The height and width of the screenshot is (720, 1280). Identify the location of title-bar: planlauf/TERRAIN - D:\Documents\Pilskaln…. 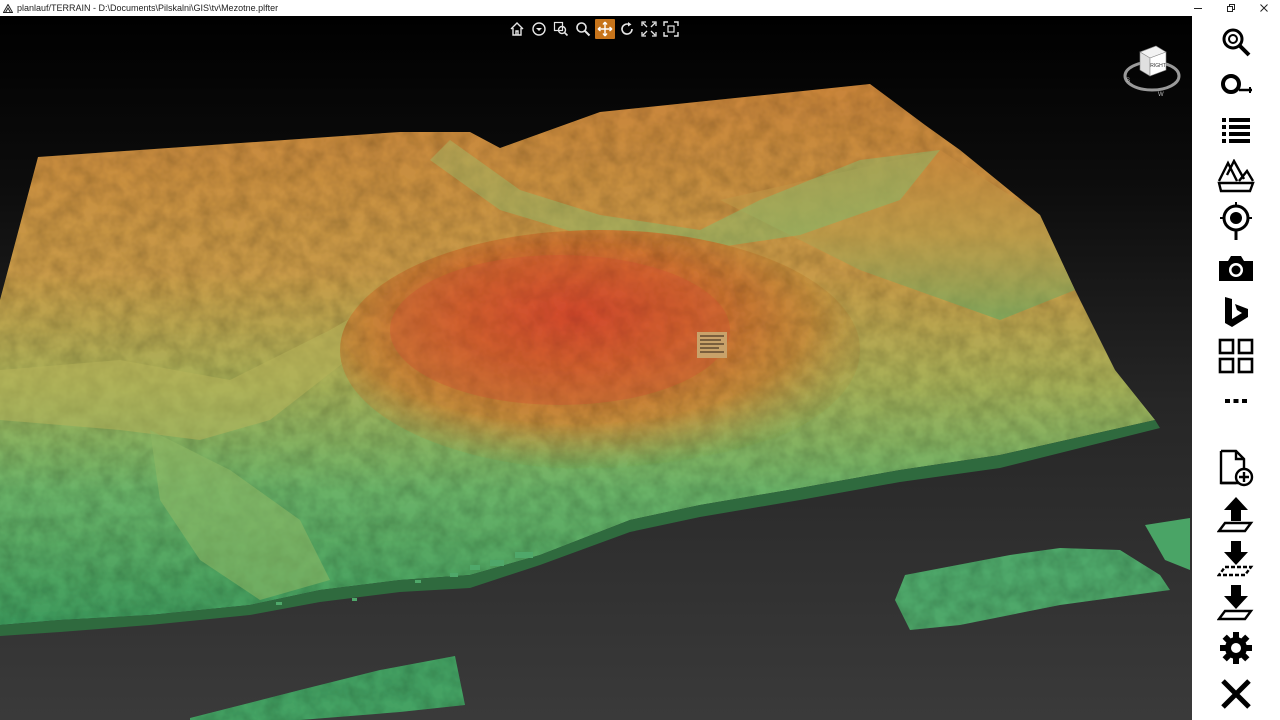
(640, 8).